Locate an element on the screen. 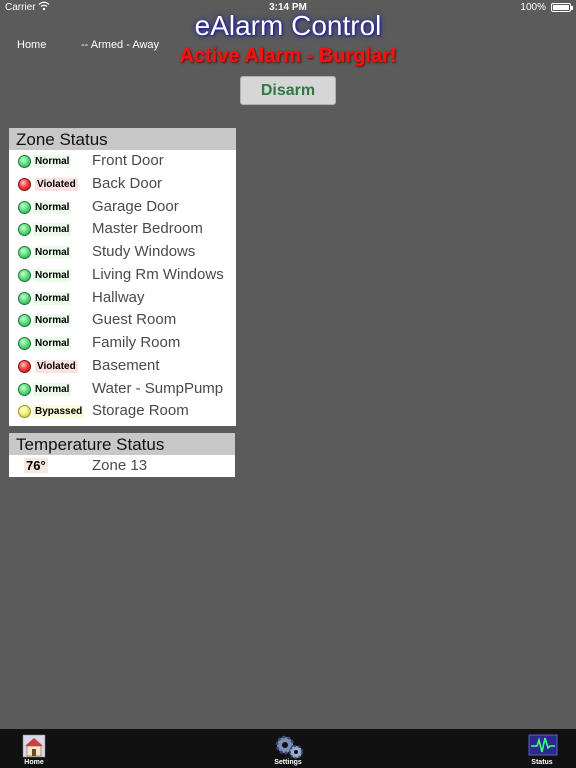 The height and width of the screenshot is (768, 576). gears-icon is located at coordinates (289, 747).